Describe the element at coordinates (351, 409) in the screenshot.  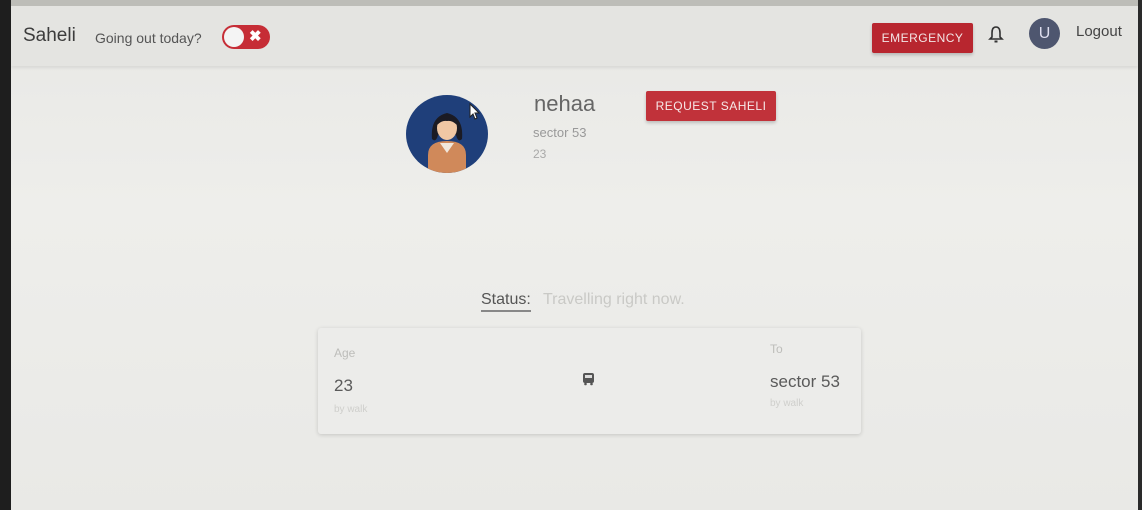
I see `age-sub: by walk` at that location.